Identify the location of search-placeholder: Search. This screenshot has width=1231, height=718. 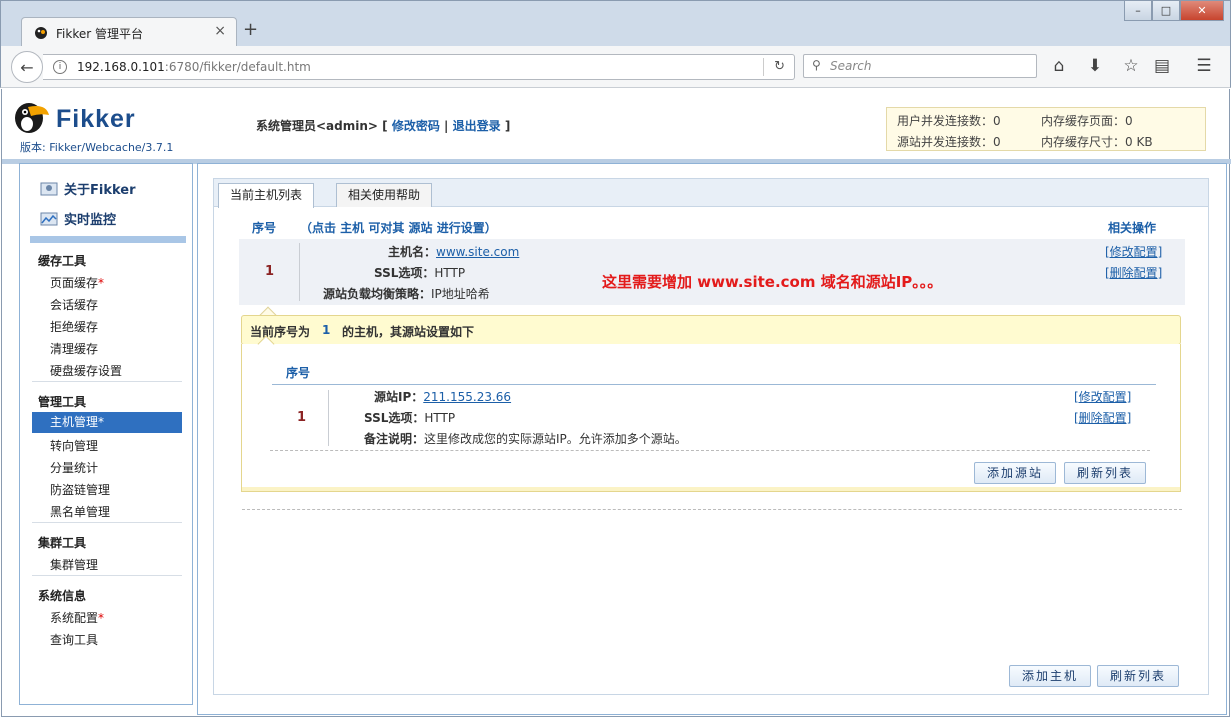
(851, 66).